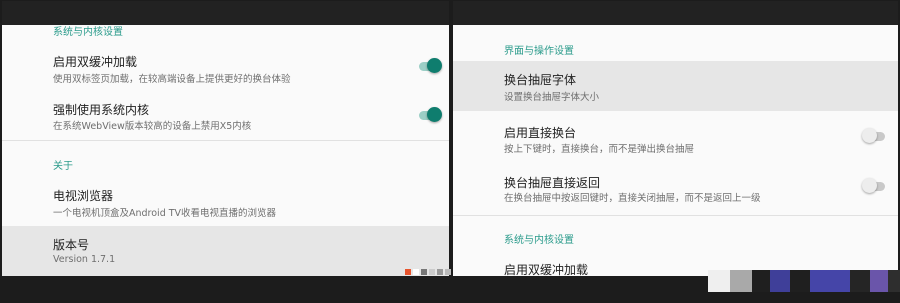  I want to click on version-value: Version 1.7.1, so click(84, 259).